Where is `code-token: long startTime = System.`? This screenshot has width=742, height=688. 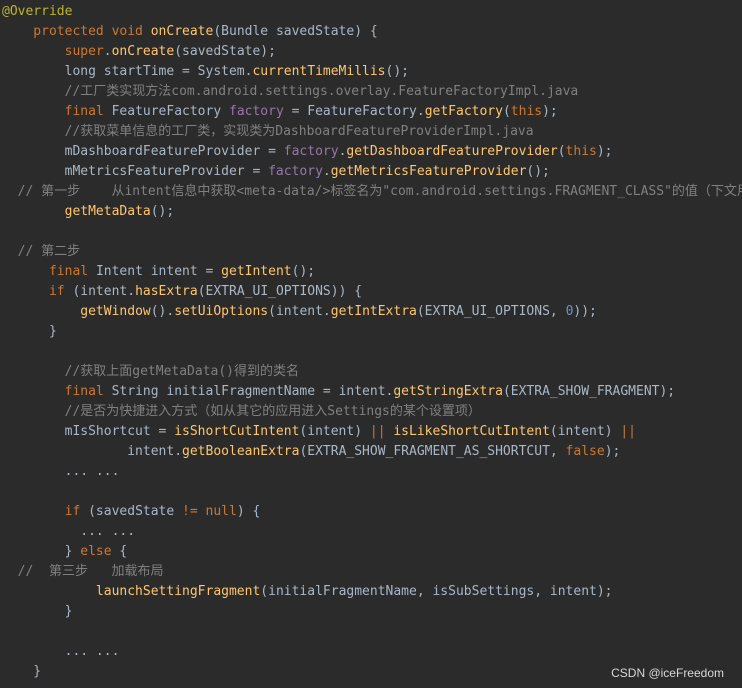 code-token: long startTime = System. is located at coordinates (127, 71).